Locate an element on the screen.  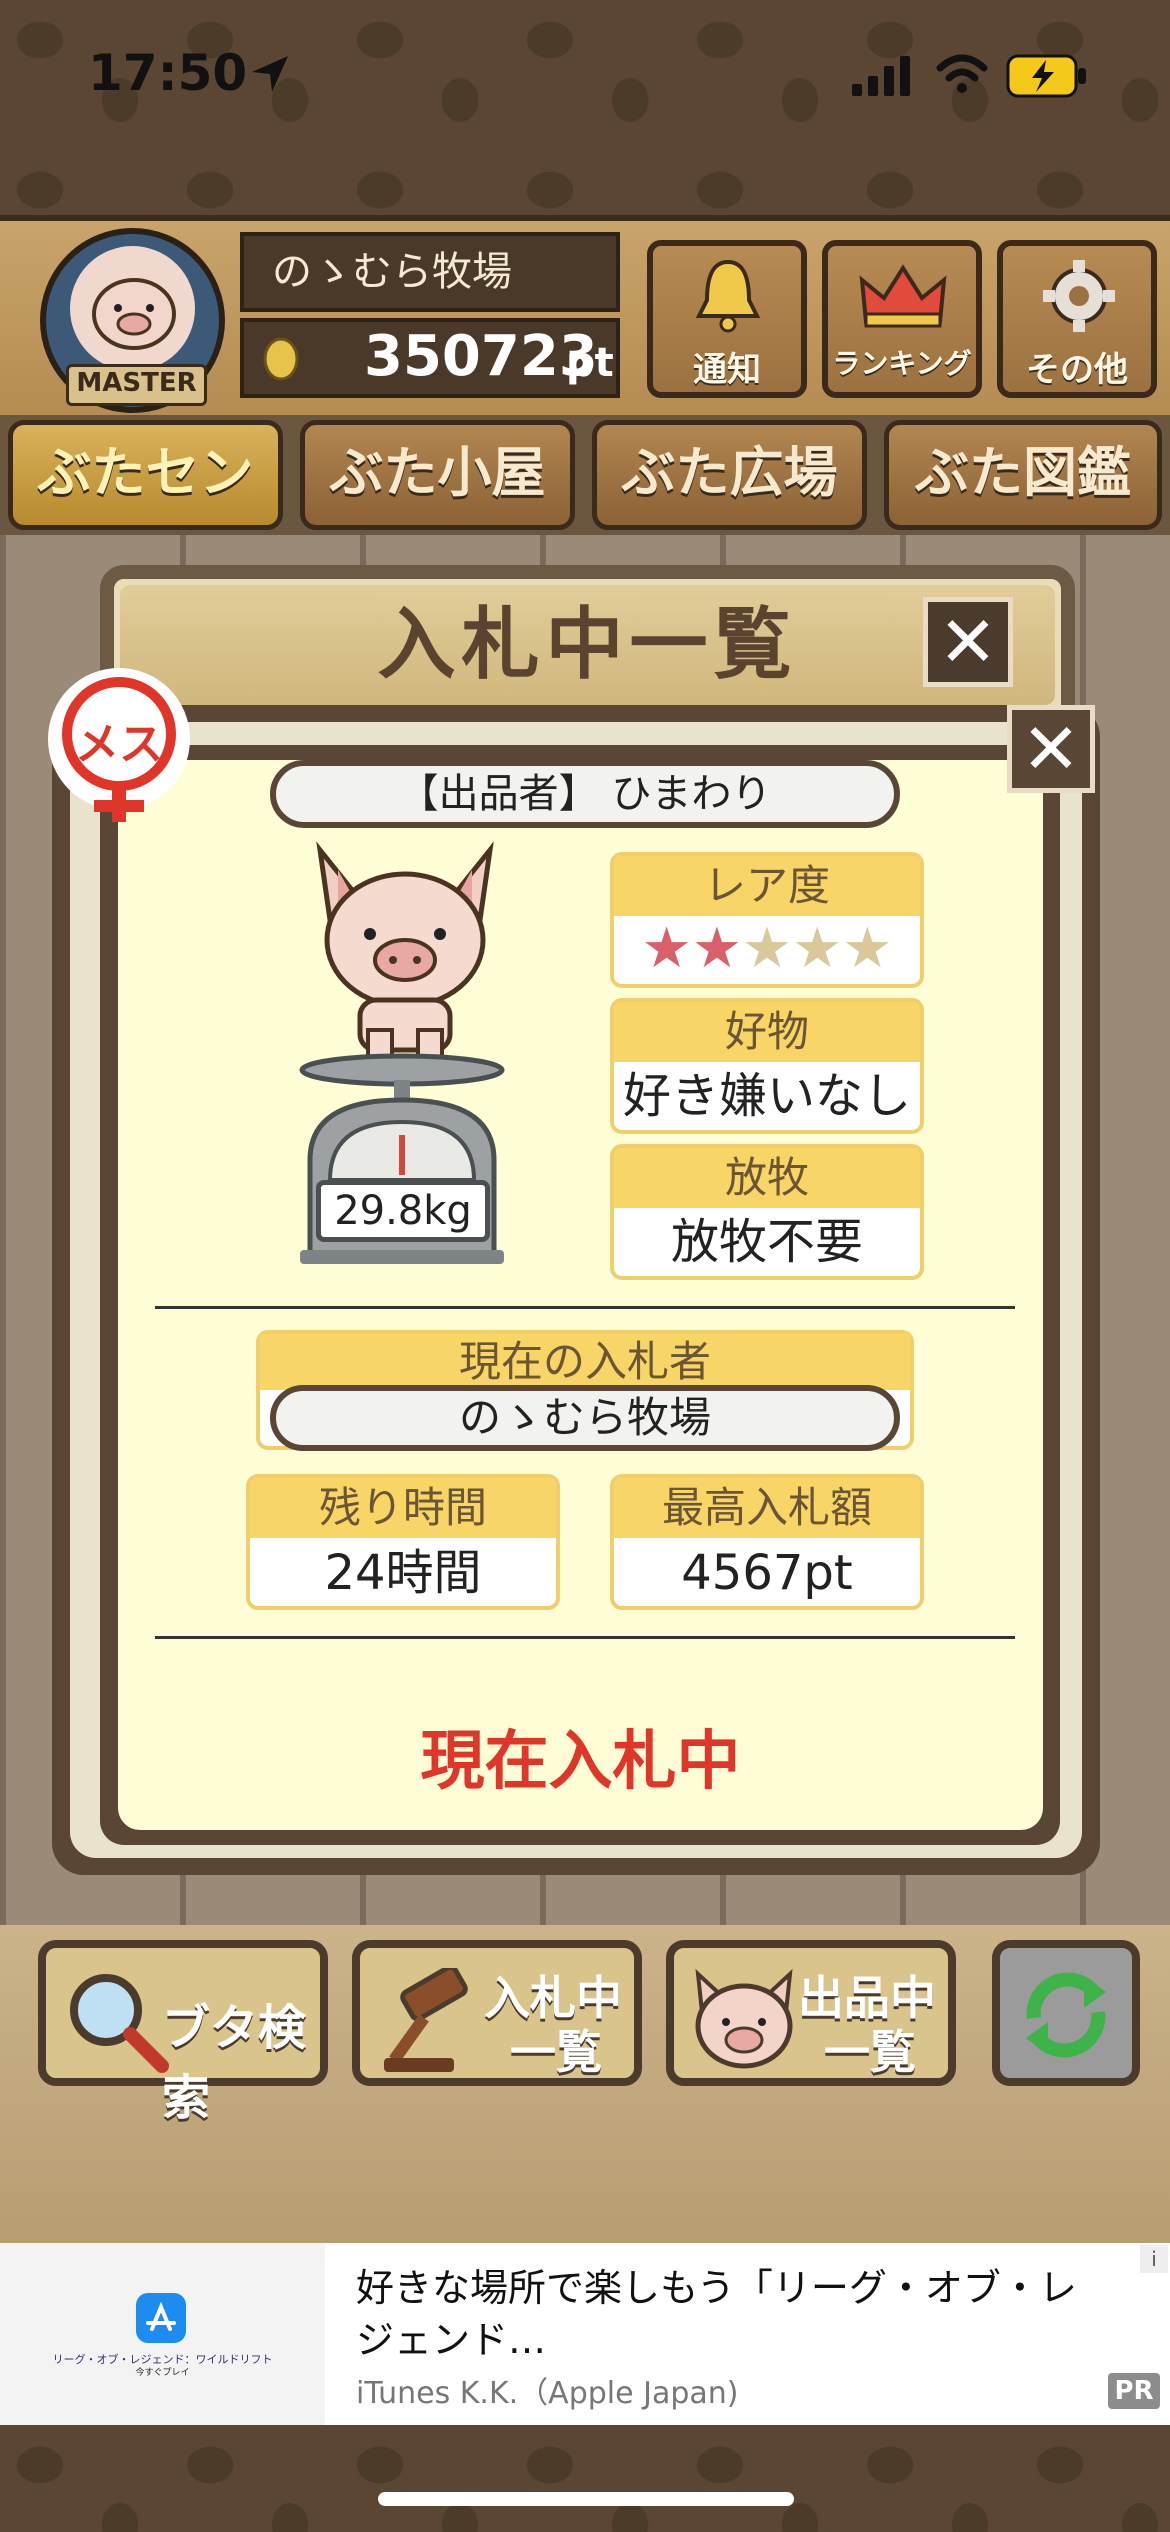
favorite-food-box: 好物 好き嫌いなし is located at coordinates (767, 1066).